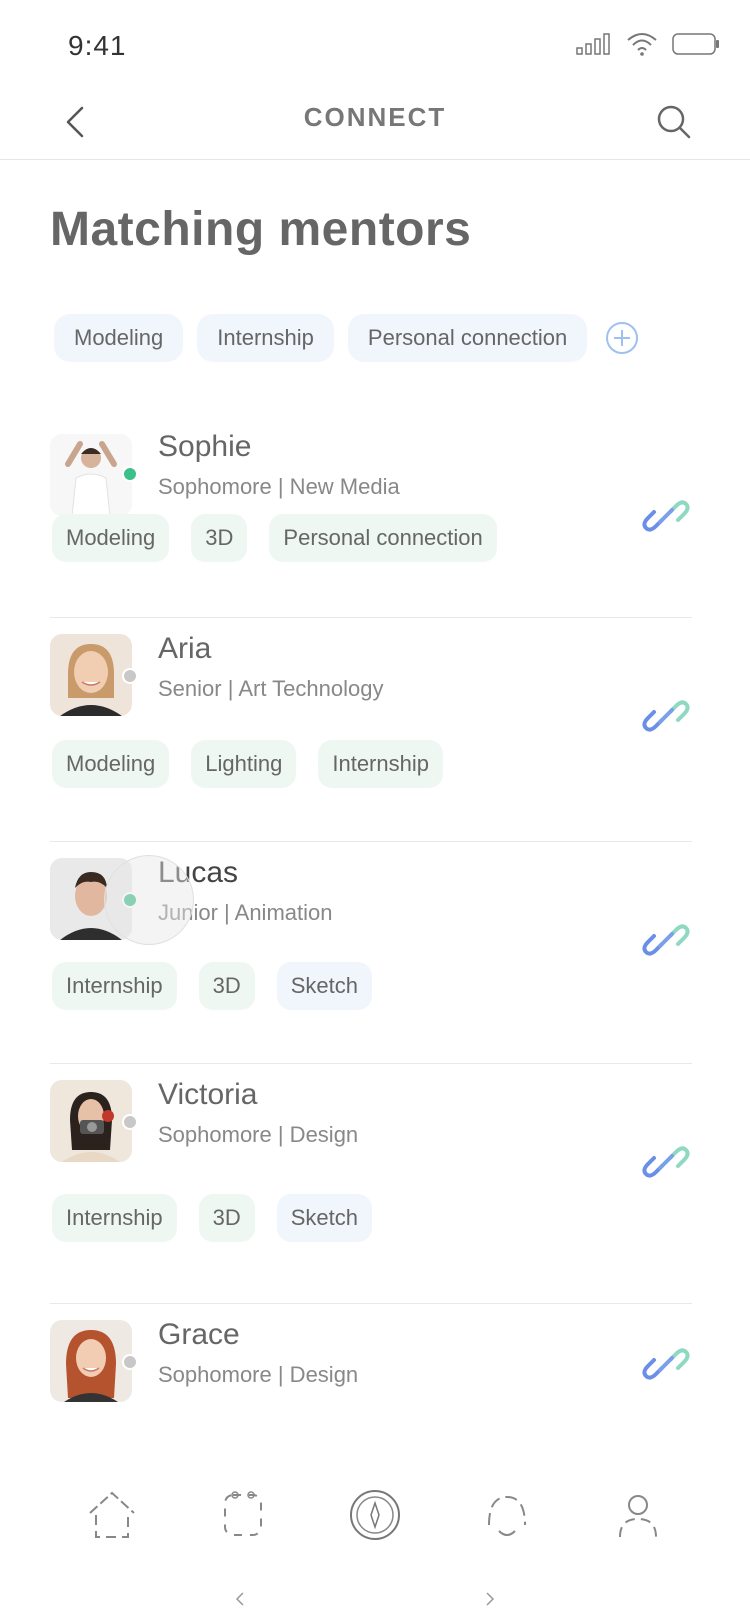  Describe the element at coordinates (638, 1515) in the screenshot. I see `profile-icon` at that location.